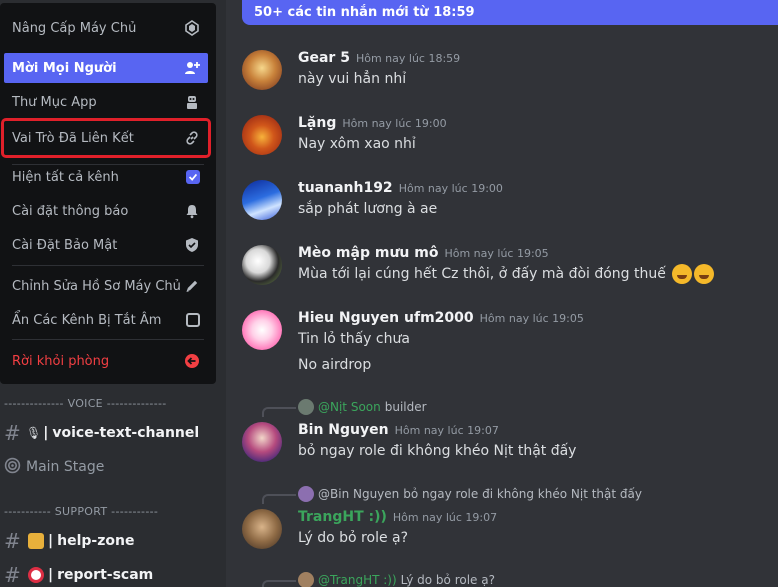 The height and width of the screenshot is (587, 778). I want to click on checkbox-empty-icon, so click(193, 320).